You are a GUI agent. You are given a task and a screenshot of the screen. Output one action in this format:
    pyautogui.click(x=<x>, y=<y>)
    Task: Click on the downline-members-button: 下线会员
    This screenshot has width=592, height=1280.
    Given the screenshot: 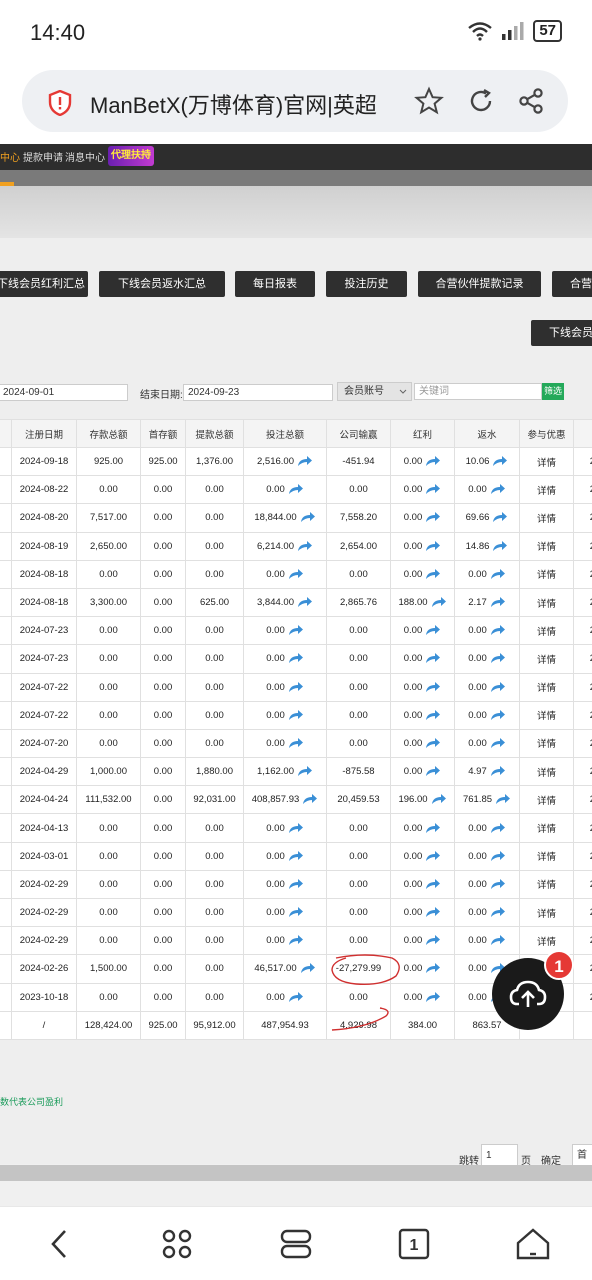 What is the action you would take?
    pyautogui.click(x=561, y=333)
    